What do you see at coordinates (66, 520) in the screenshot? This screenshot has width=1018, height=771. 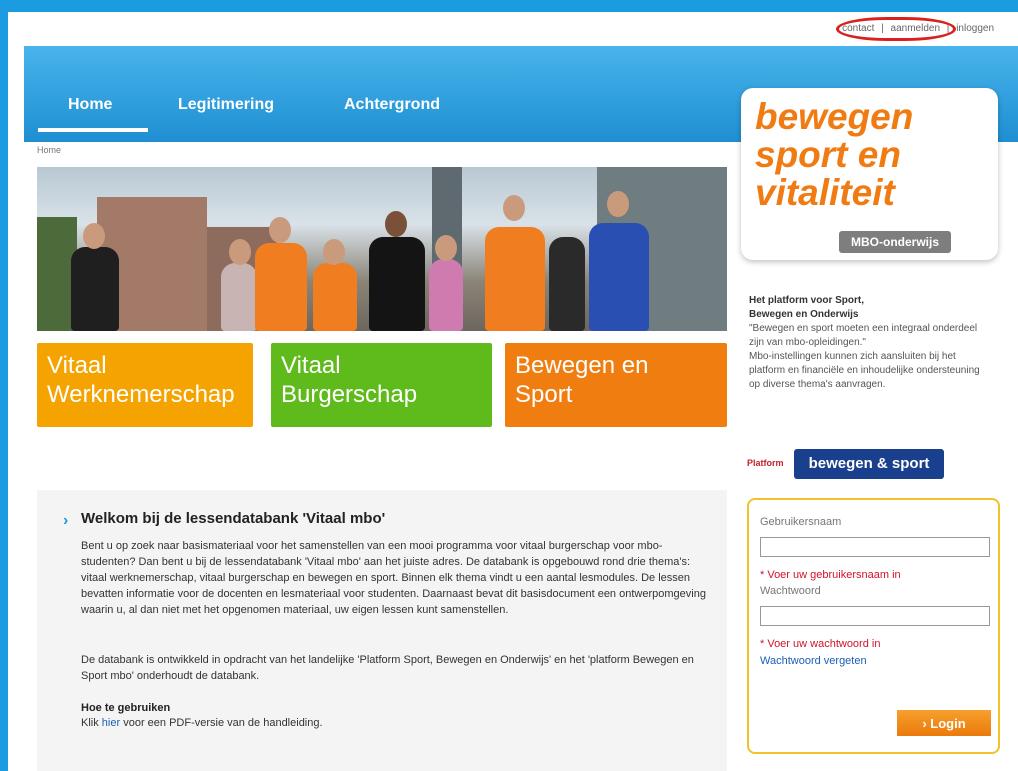 I see `chevron-right-icon: ›` at bounding box center [66, 520].